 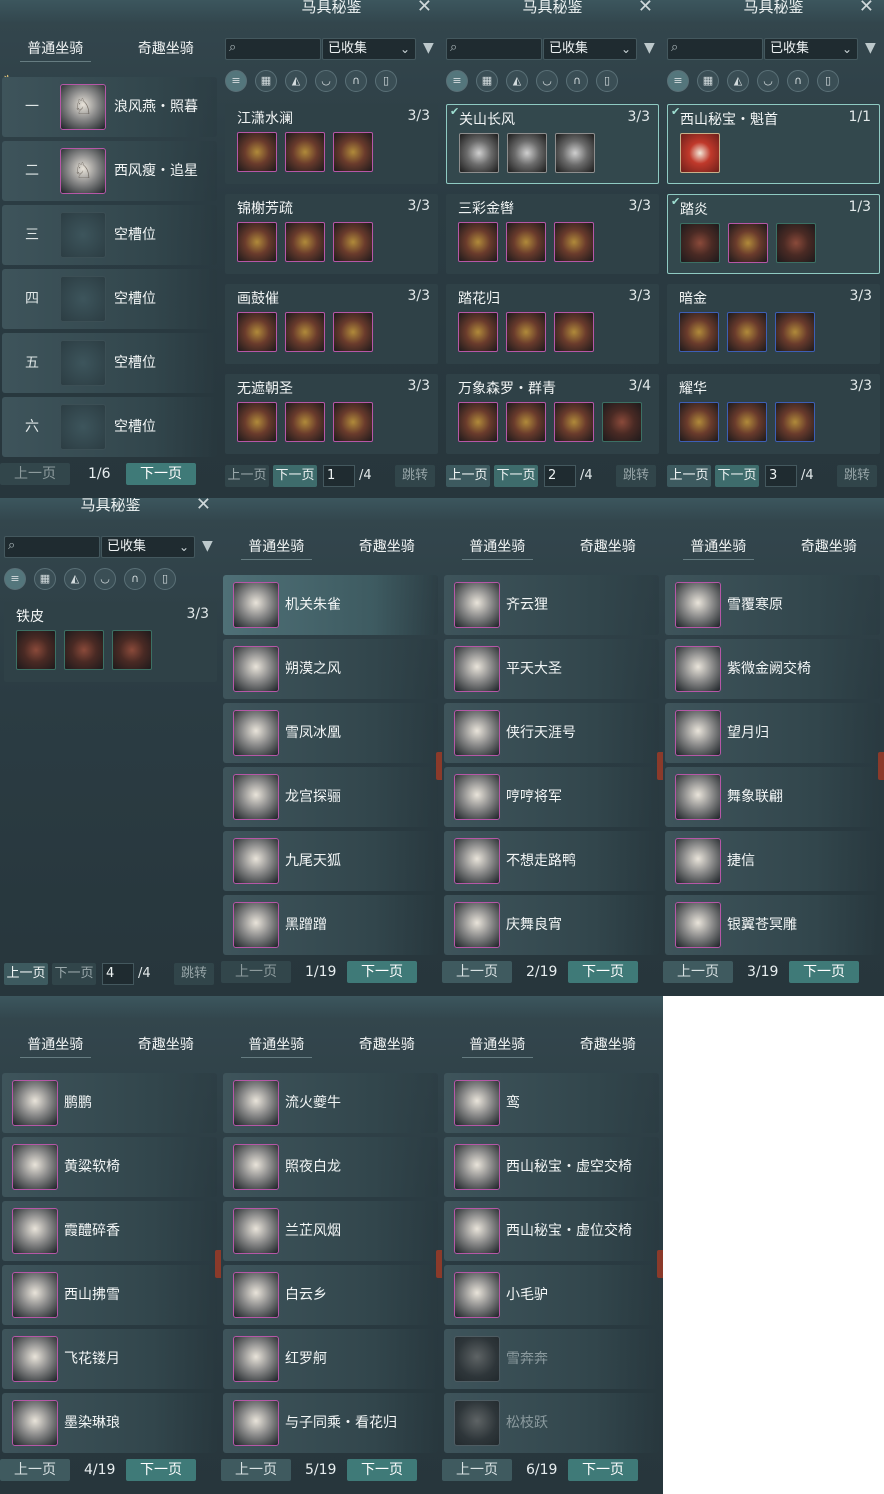 What do you see at coordinates (552, 324) in the screenshot?
I see `set-card: 踏花归 3/3` at bounding box center [552, 324].